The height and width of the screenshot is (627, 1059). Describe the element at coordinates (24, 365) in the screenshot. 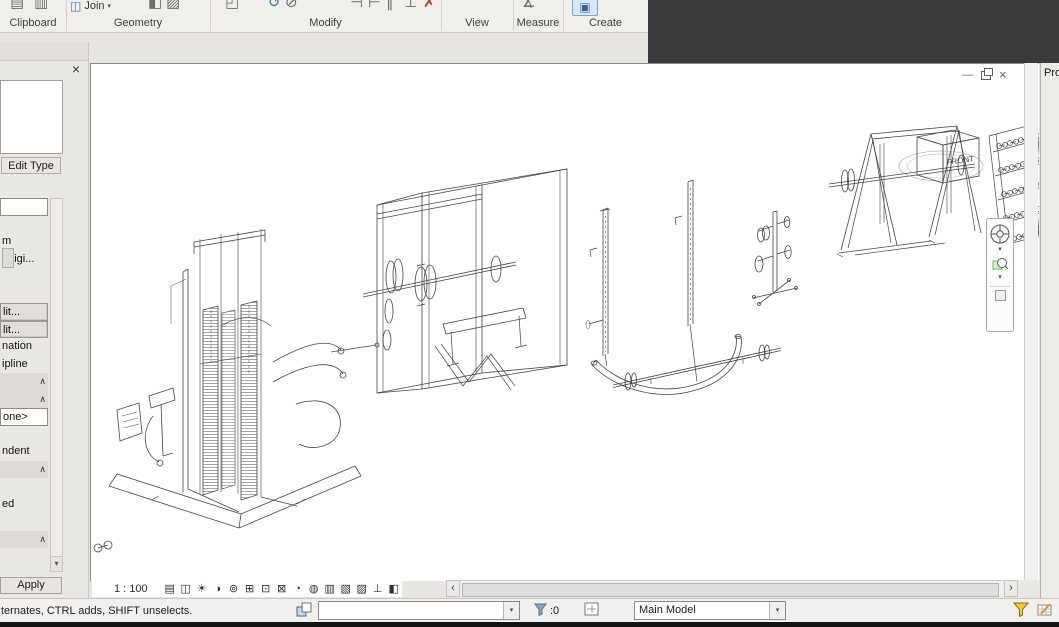

I see `property-row: ipline` at that location.